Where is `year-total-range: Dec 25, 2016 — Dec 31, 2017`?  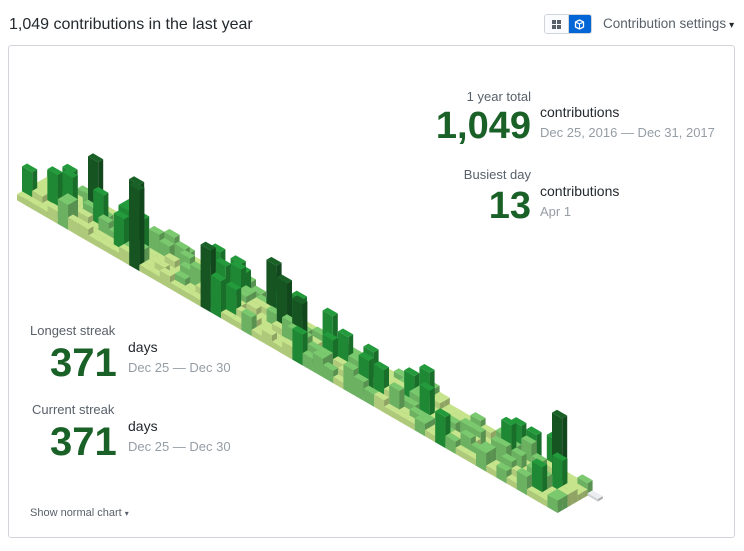
year-total-range: Dec 25, 2016 — Dec 31, 2017 is located at coordinates (627, 132).